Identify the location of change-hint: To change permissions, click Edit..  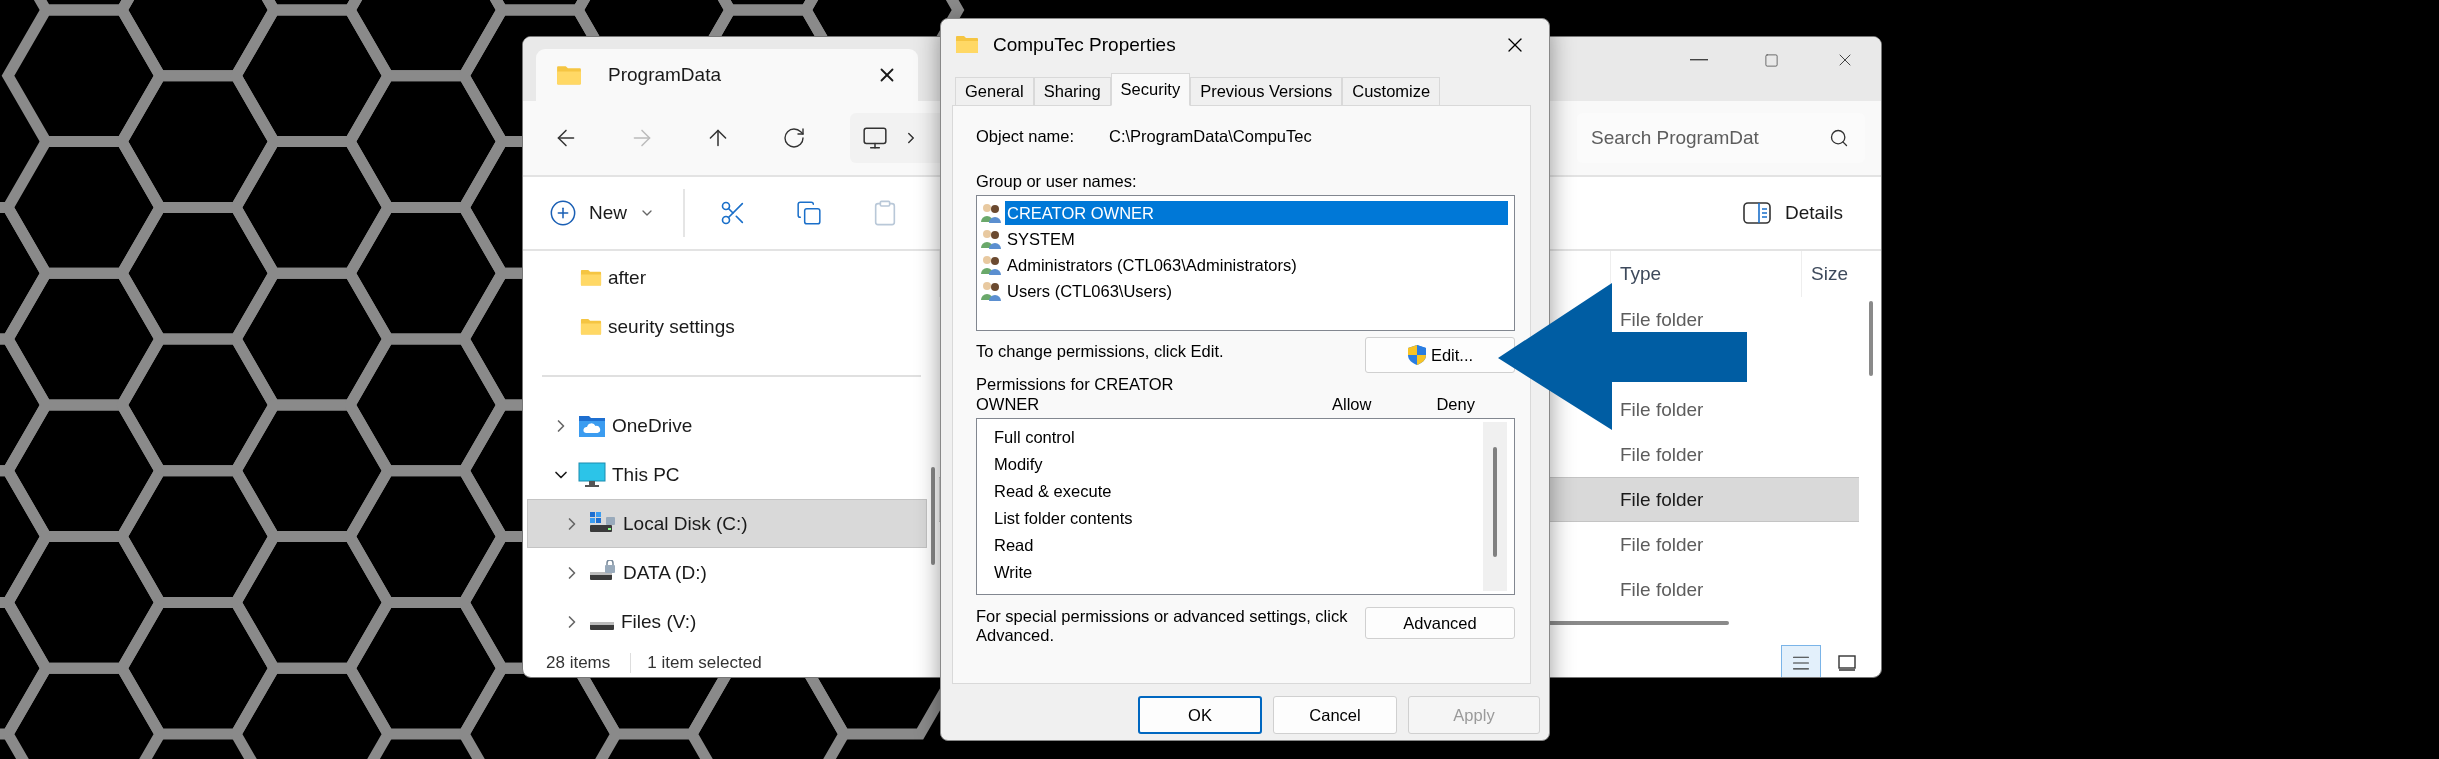
(1100, 351).